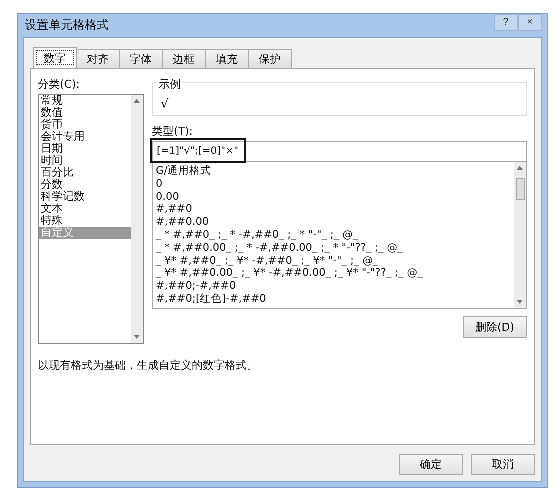 The width and height of the screenshot is (560, 492). Describe the element at coordinates (85, 113) in the screenshot. I see `category-item: 数值` at that location.